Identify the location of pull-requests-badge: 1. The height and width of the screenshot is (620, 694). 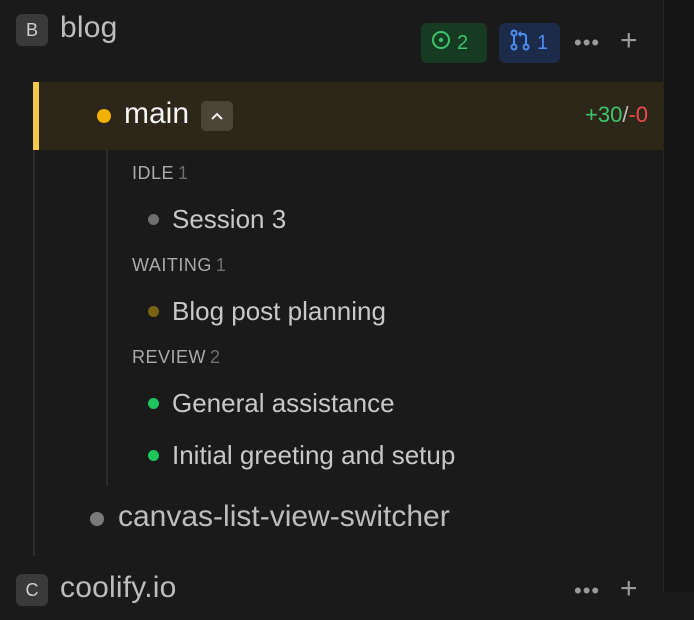
(529, 43).